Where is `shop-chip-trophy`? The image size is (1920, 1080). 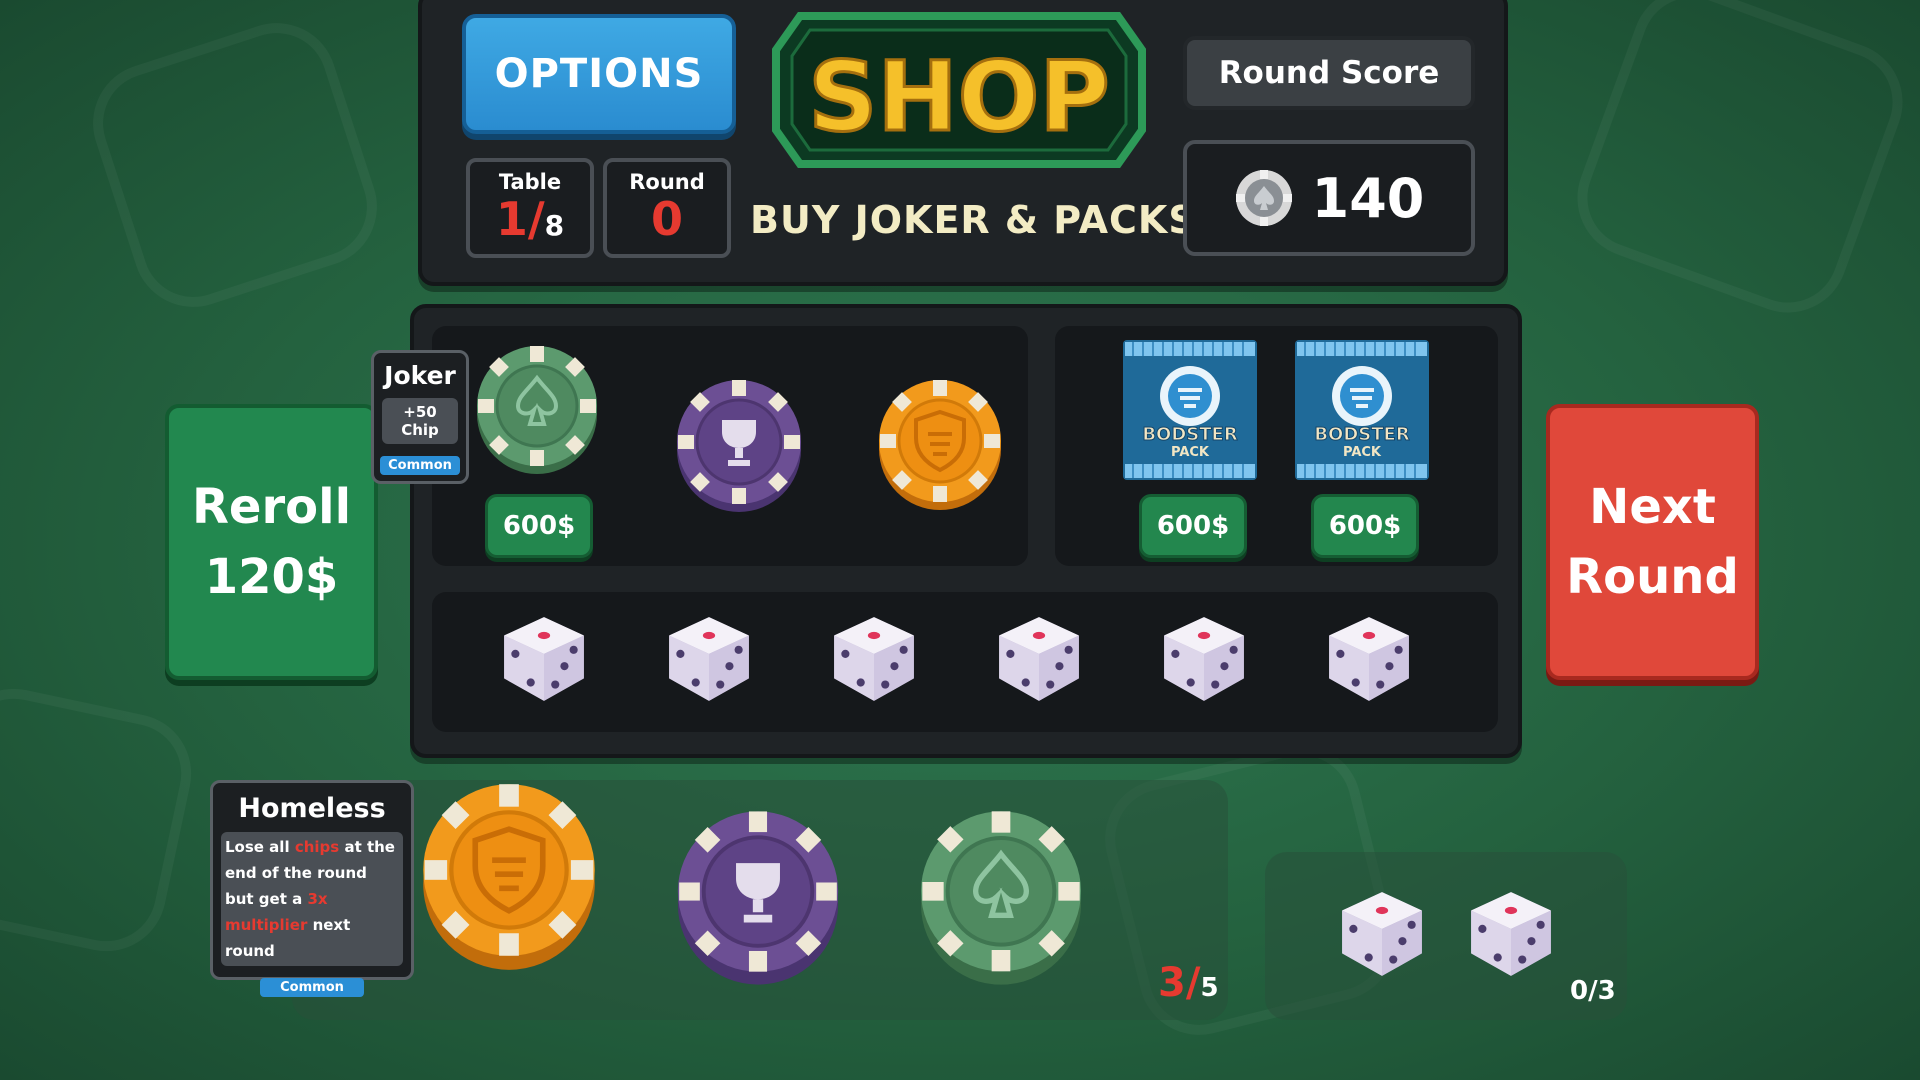
shop-chip-trophy is located at coordinates (739, 446).